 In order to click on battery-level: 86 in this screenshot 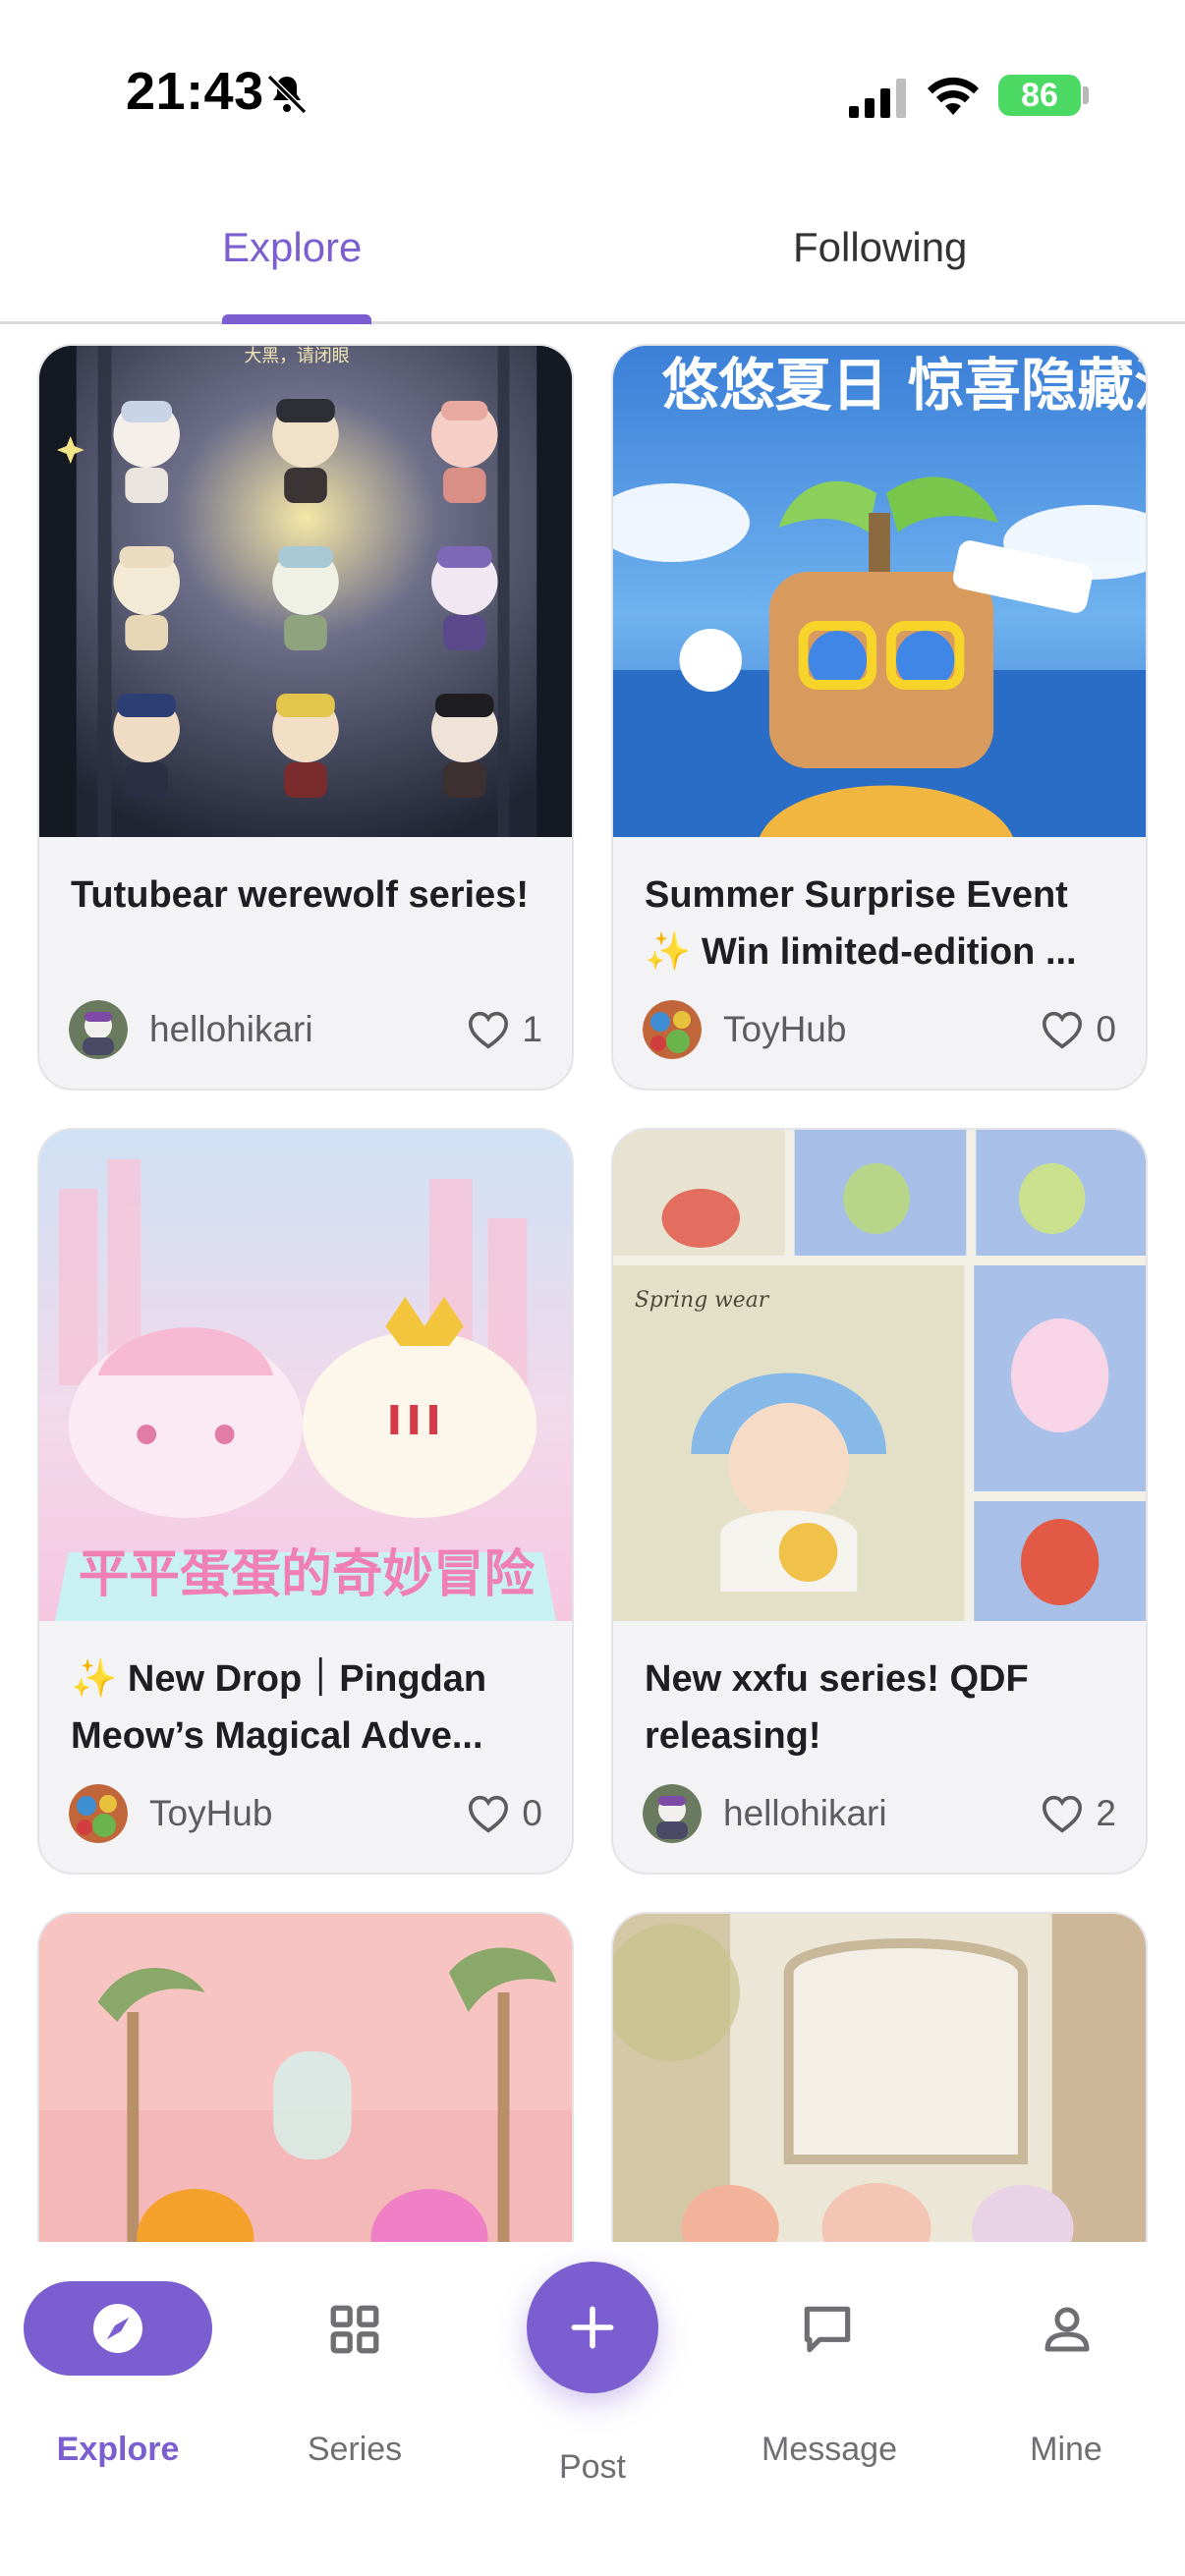, I will do `click(1040, 95)`.